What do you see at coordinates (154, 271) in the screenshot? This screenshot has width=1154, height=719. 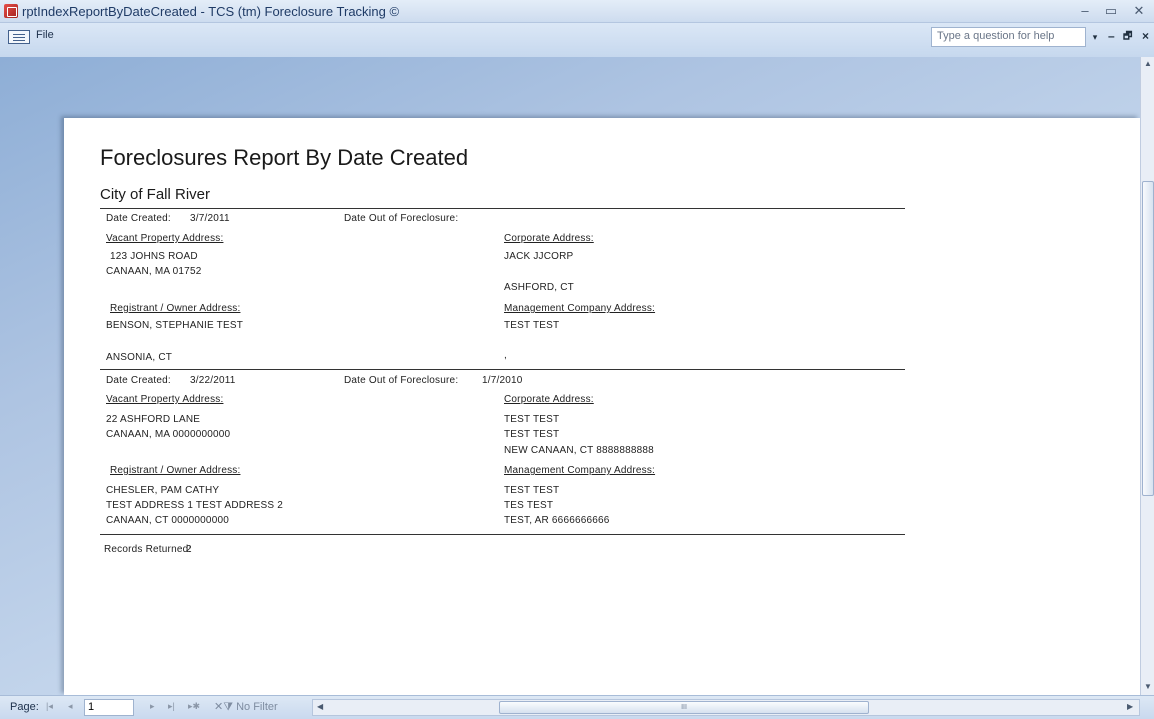 I see `vacant-line-2: CANAAN, MA 01752` at bounding box center [154, 271].